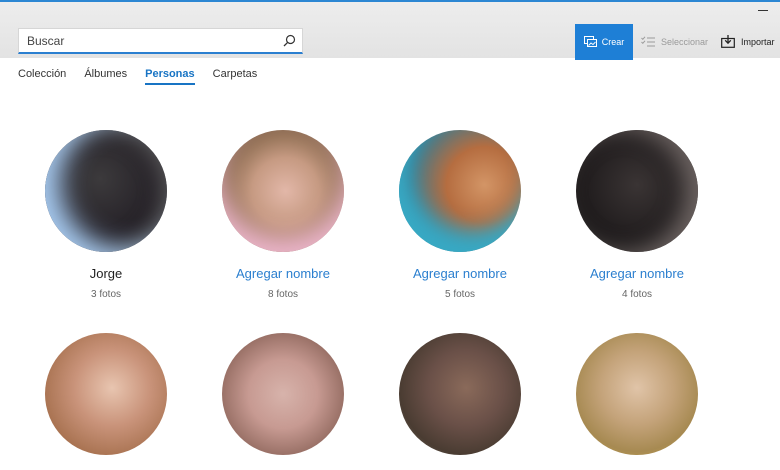 This screenshot has width=780, height=470. I want to click on create-icon, so click(590, 42).